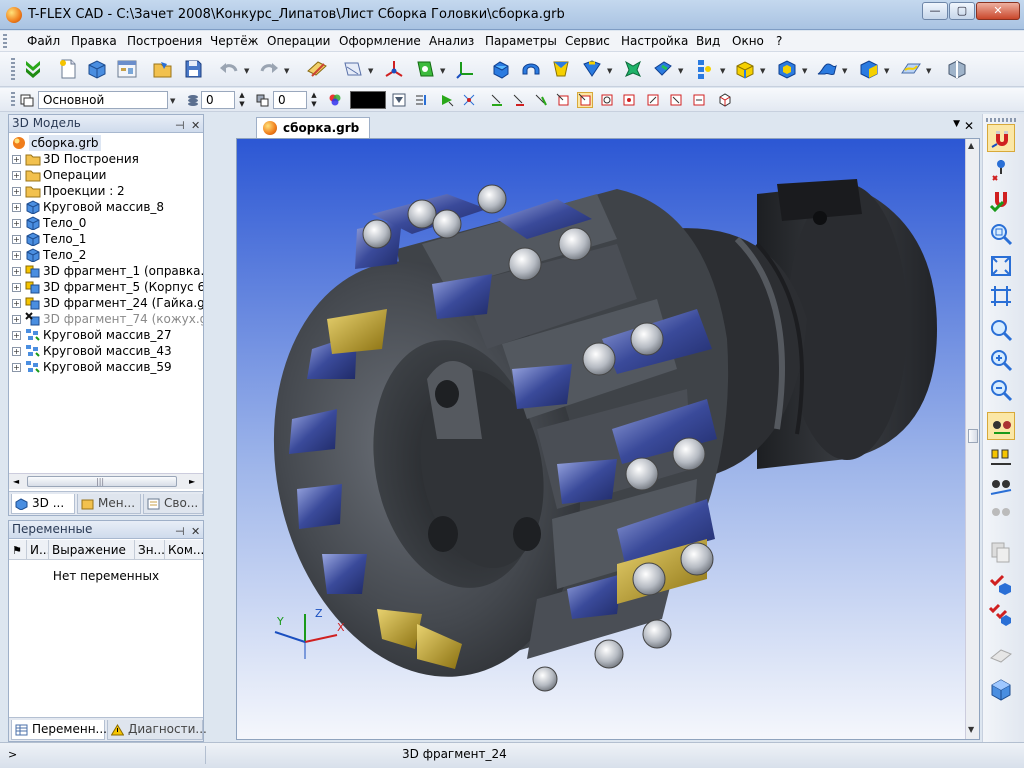 The image size is (1024, 768). I want to click on spline-dropdown-icon: ▼, so click(928, 71).